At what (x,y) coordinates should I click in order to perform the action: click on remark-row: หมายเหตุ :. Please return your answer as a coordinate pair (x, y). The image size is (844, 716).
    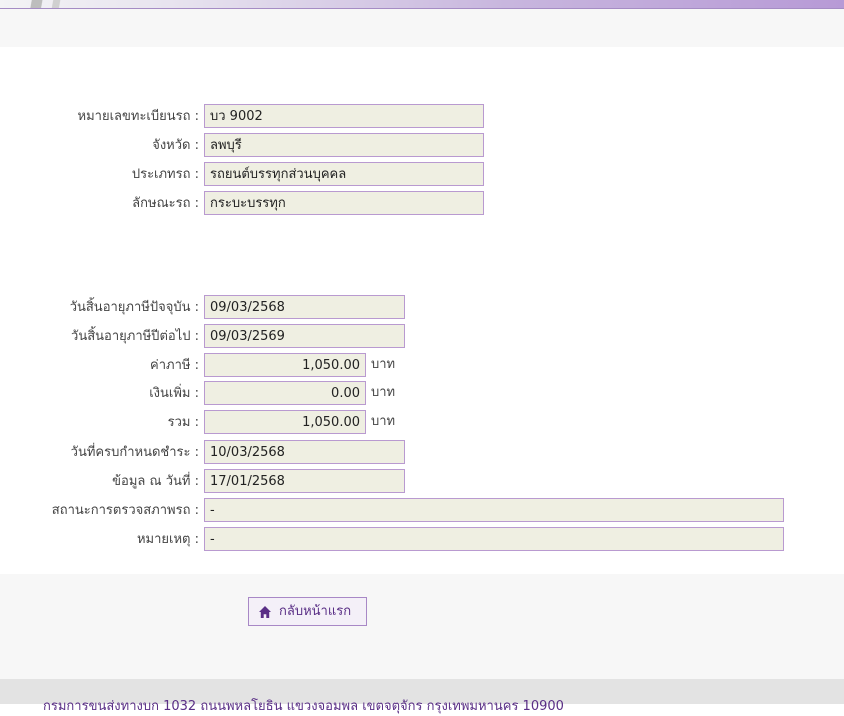
    Looking at the image, I should click on (99, 540).